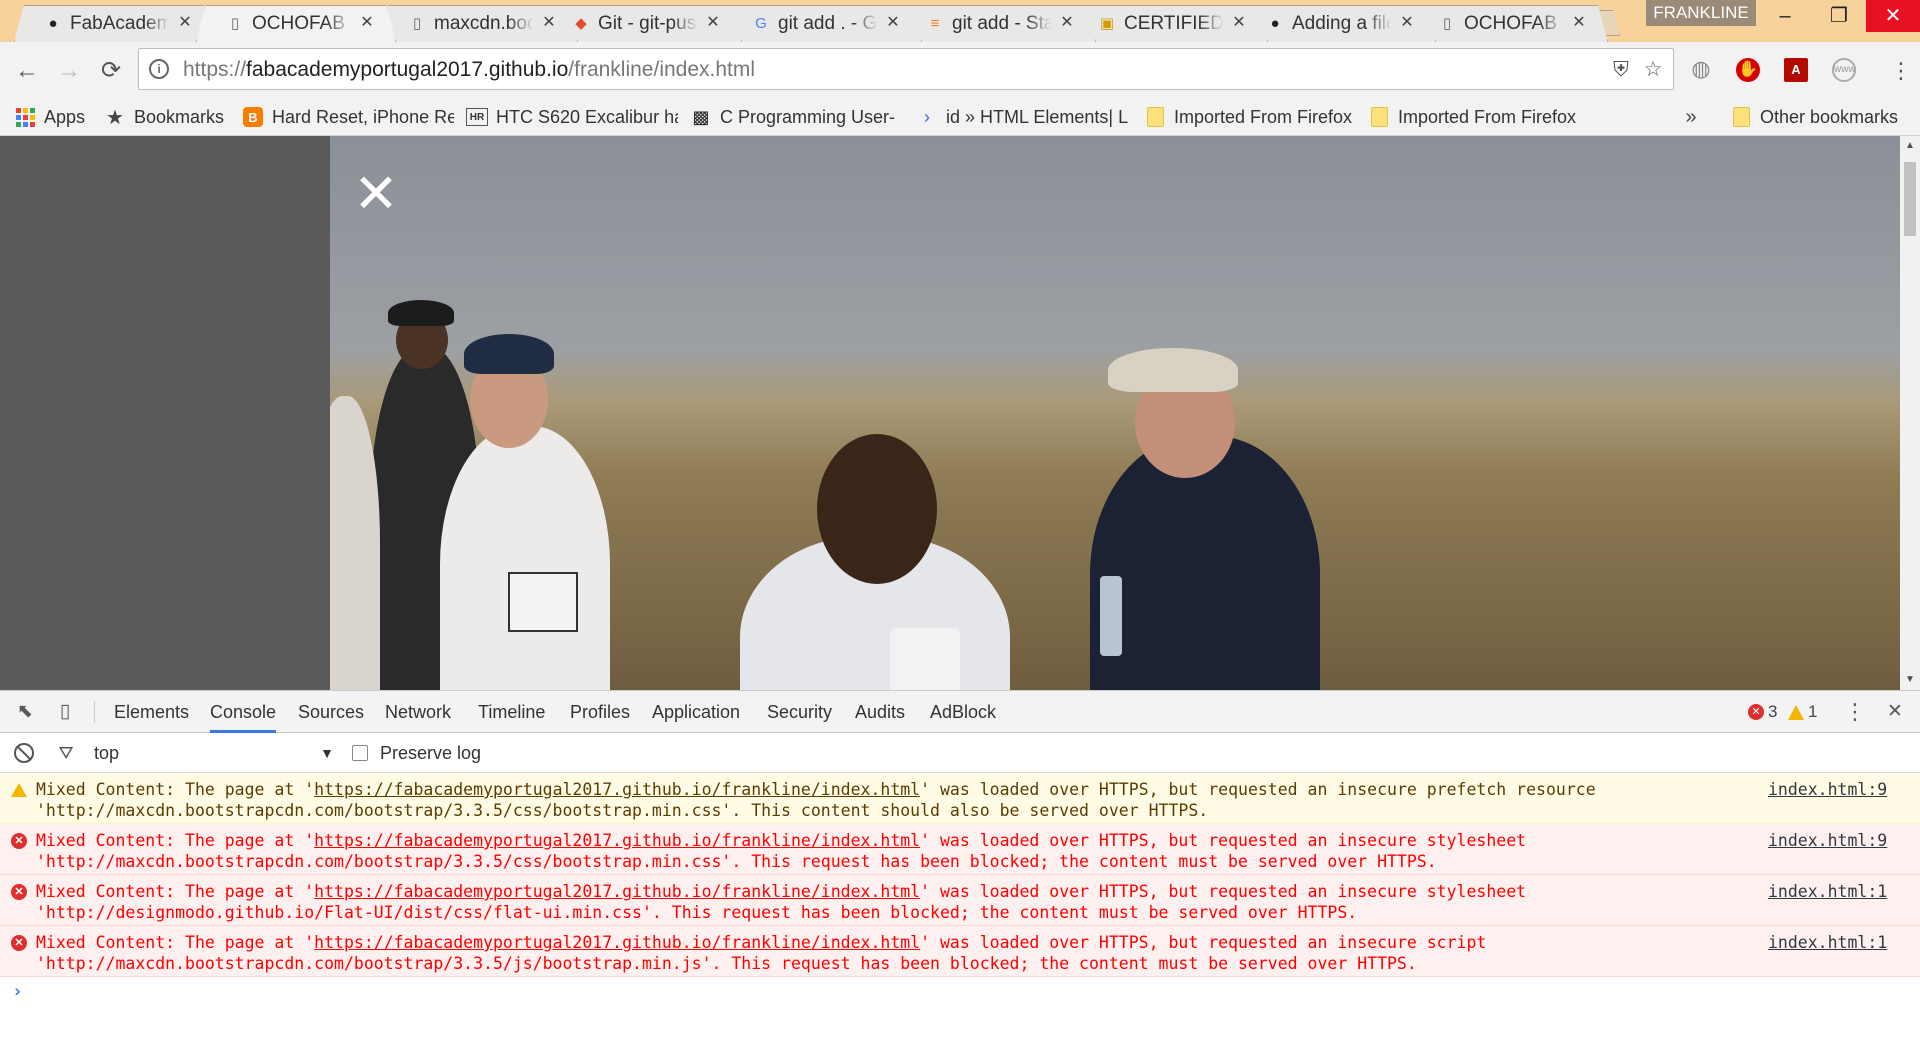 The image size is (1920, 1043). What do you see at coordinates (478, 23) in the screenshot?
I see `tab-3: ▯ maxcdn.bootstrapcdn.com ✕` at bounding box center [478, 23].